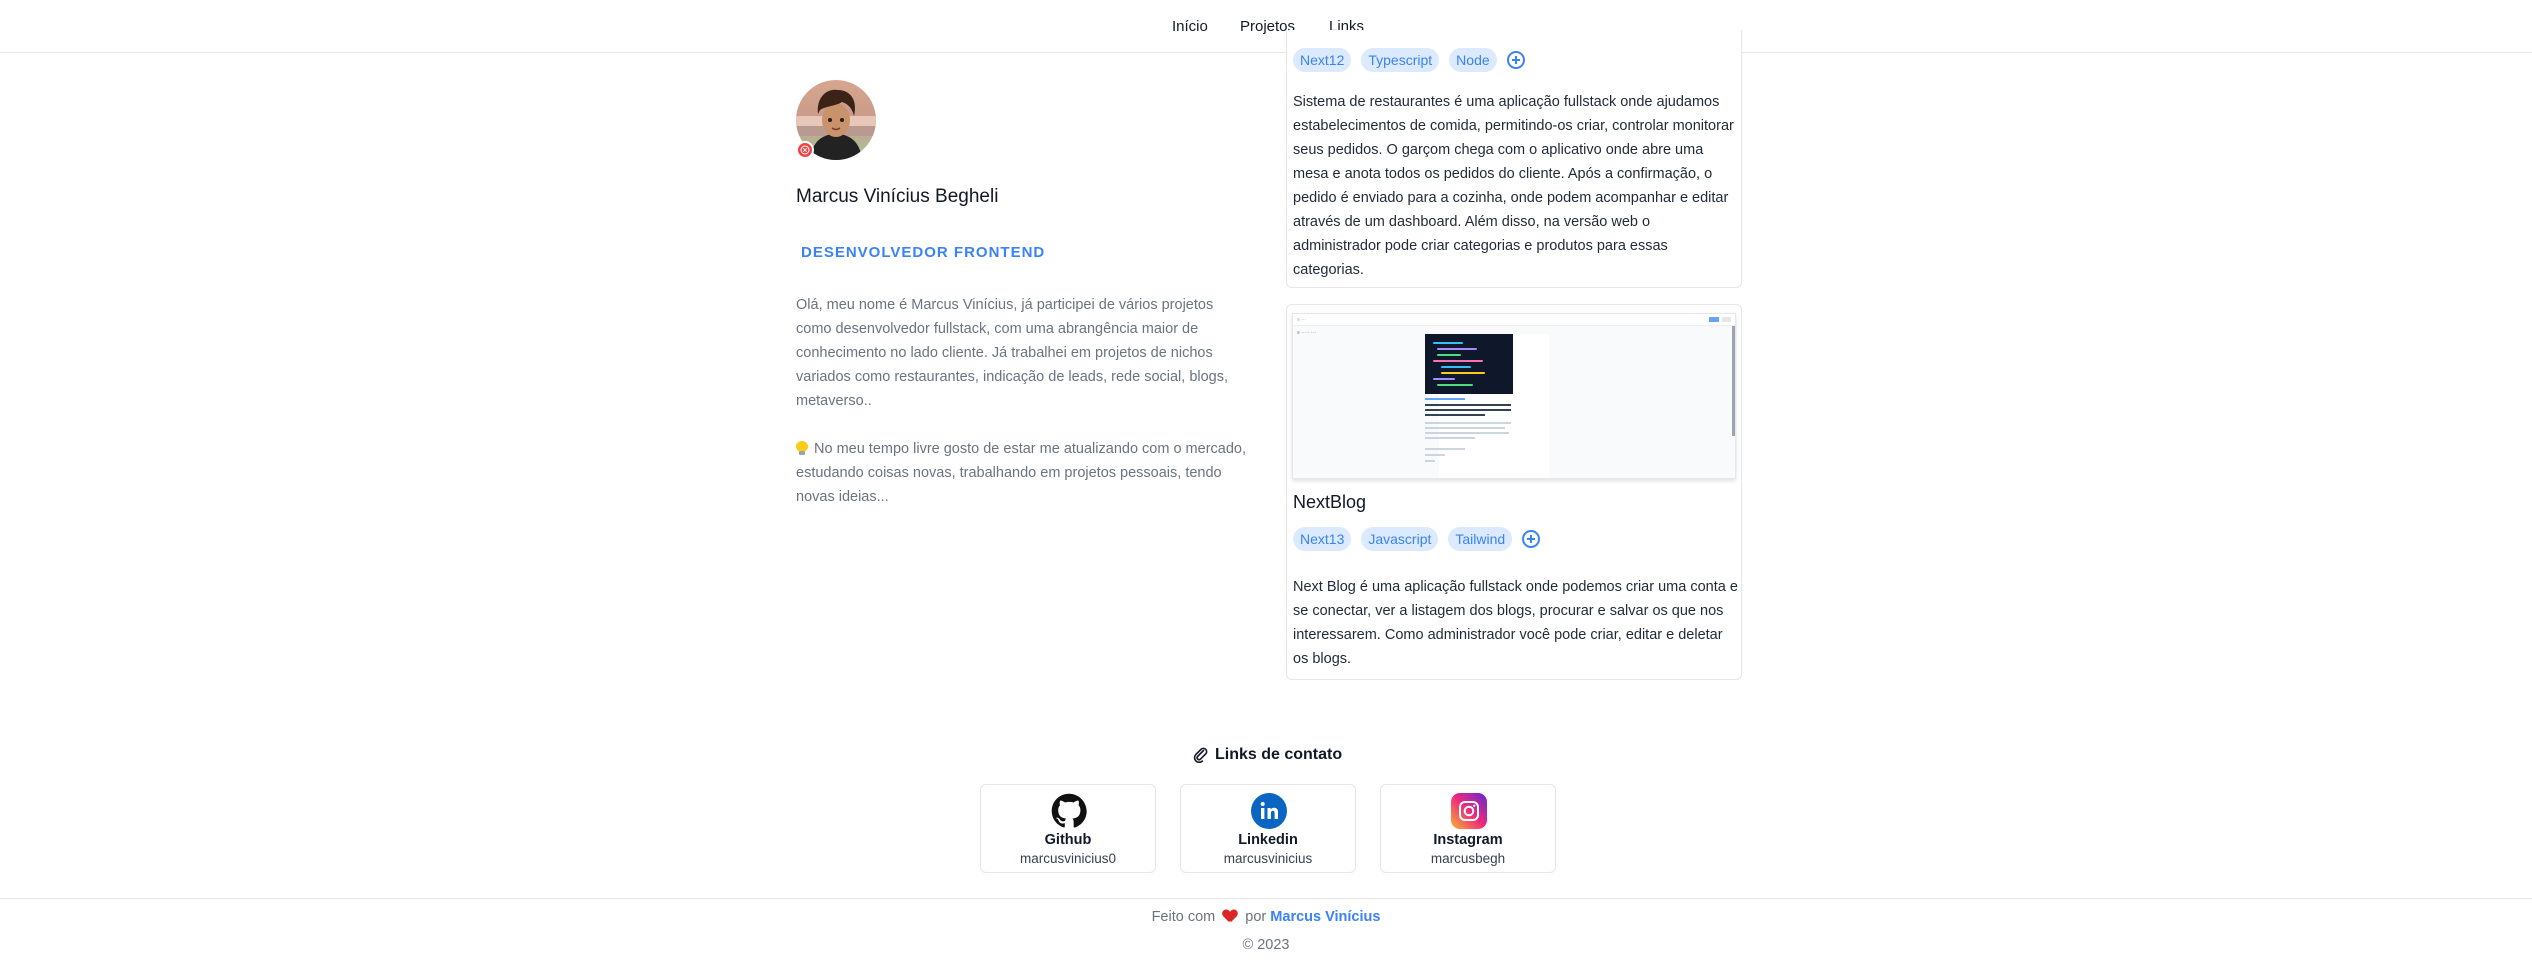 The width and height of the screenshot is (2532, 961). What do you see at coordinates (923, 252) in the screenshot?
I see `profile-role: DESENVOLVEDOR FRONTEND` at bounding box center [923, 252].